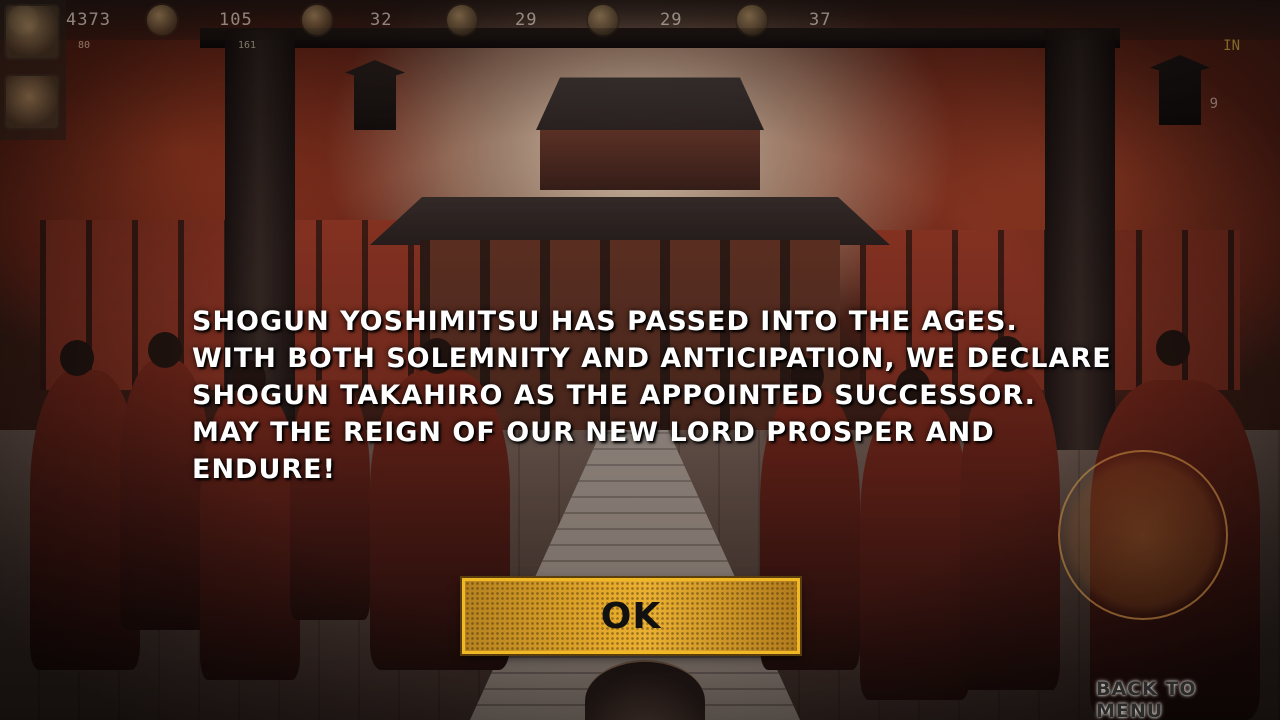  Describe the element at coordinates (32, 102) in the screenshot. I see `building-slot` at that location.